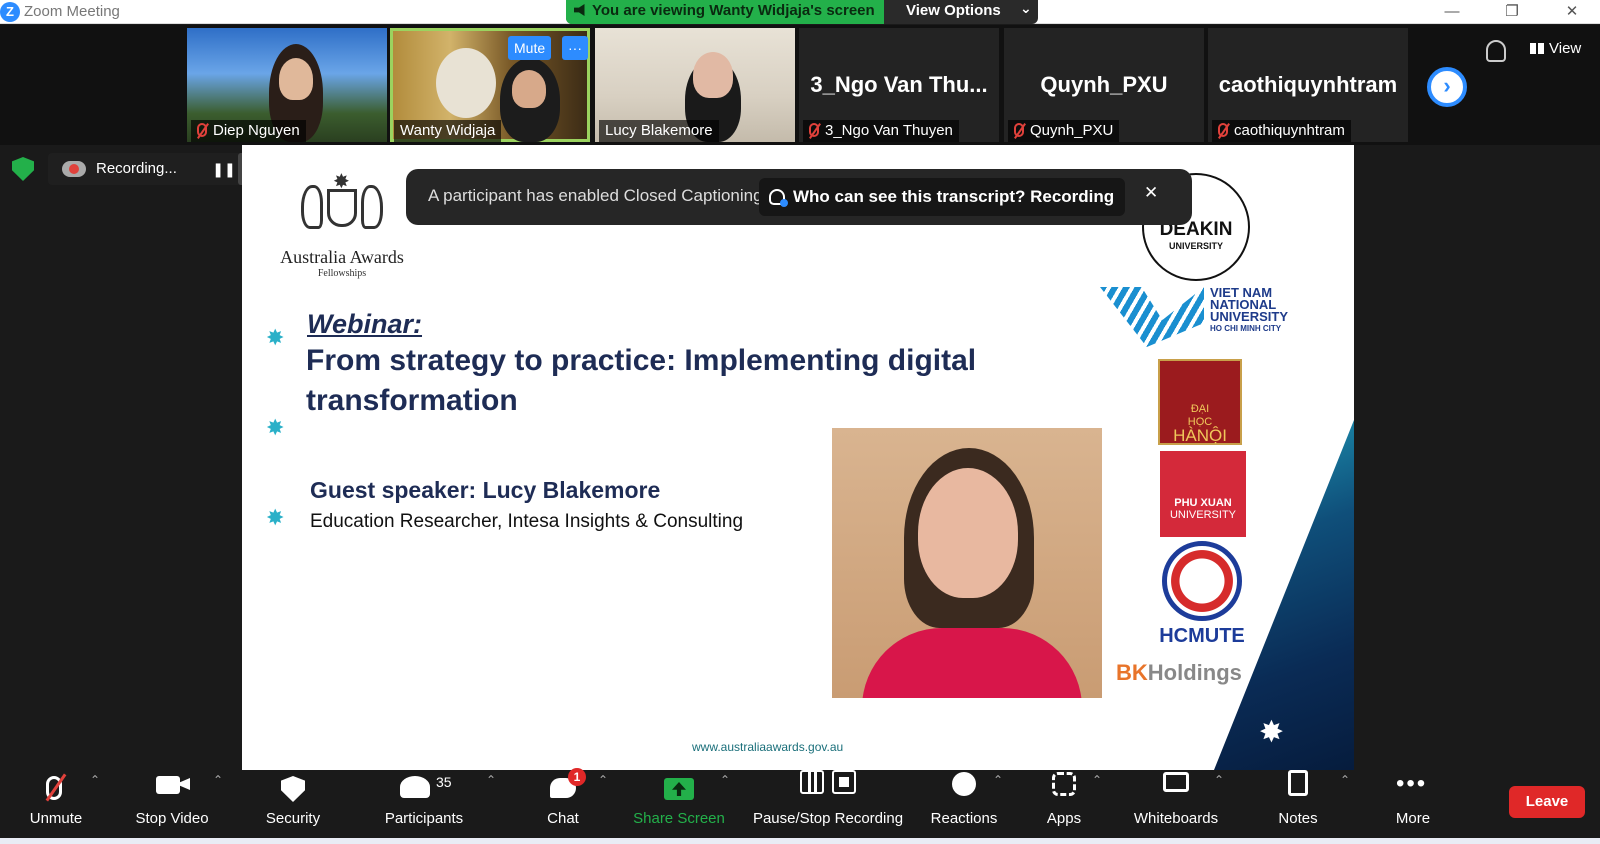 This screenshot has height=844, width=1600. What do you see at coordinates (1512, 12) in the screenshot?
I see `restore-button: ❐` at bounding box center [1512, 12].